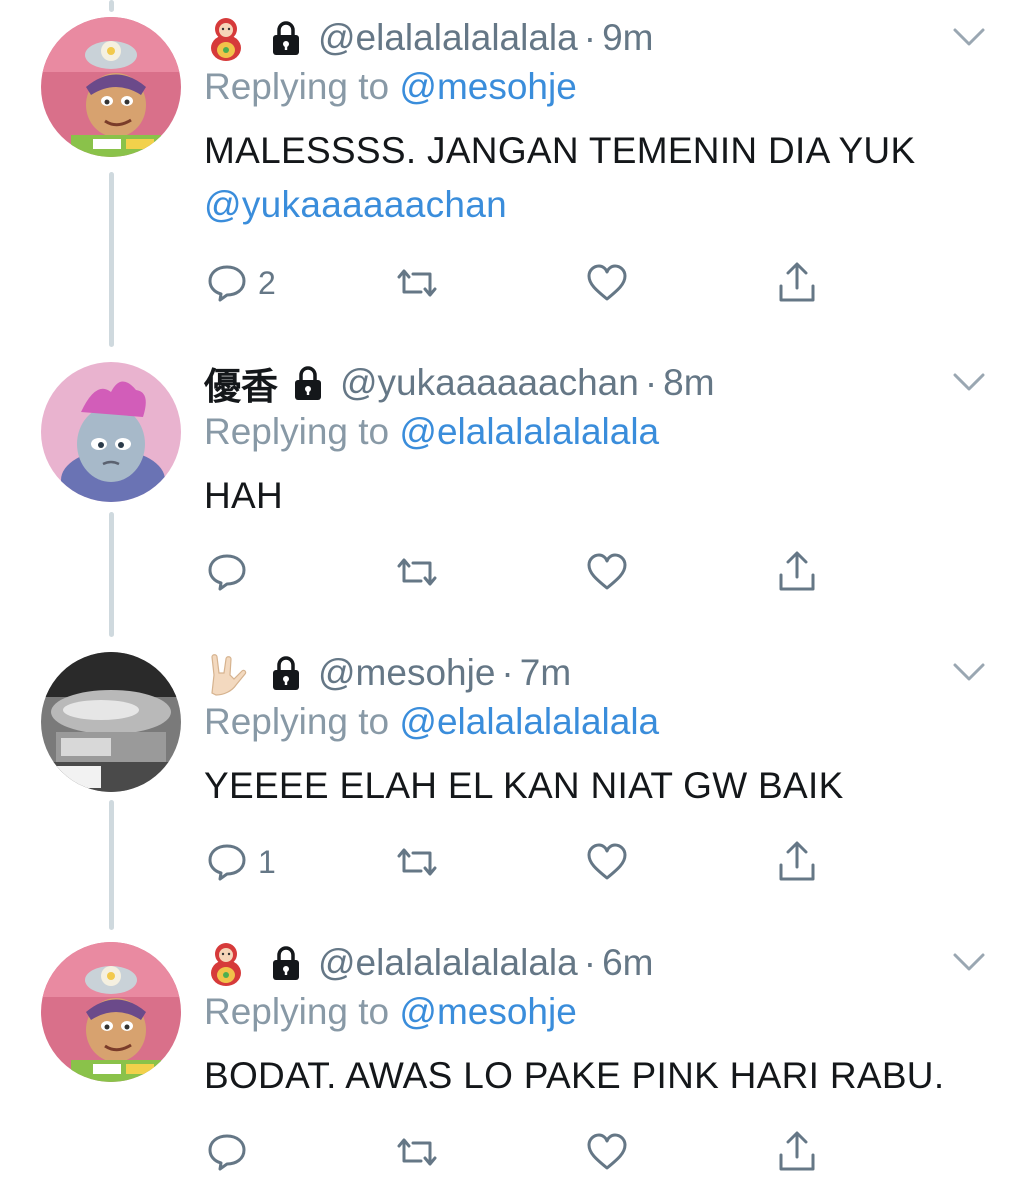 Image resolution: width=1027 pixels, height=1199 pixels. What do you see at coordinates (604, 205) in the screenshot?
I see `tweet-mention: @yukaaaaaachan` at bounding box center [604, 205].